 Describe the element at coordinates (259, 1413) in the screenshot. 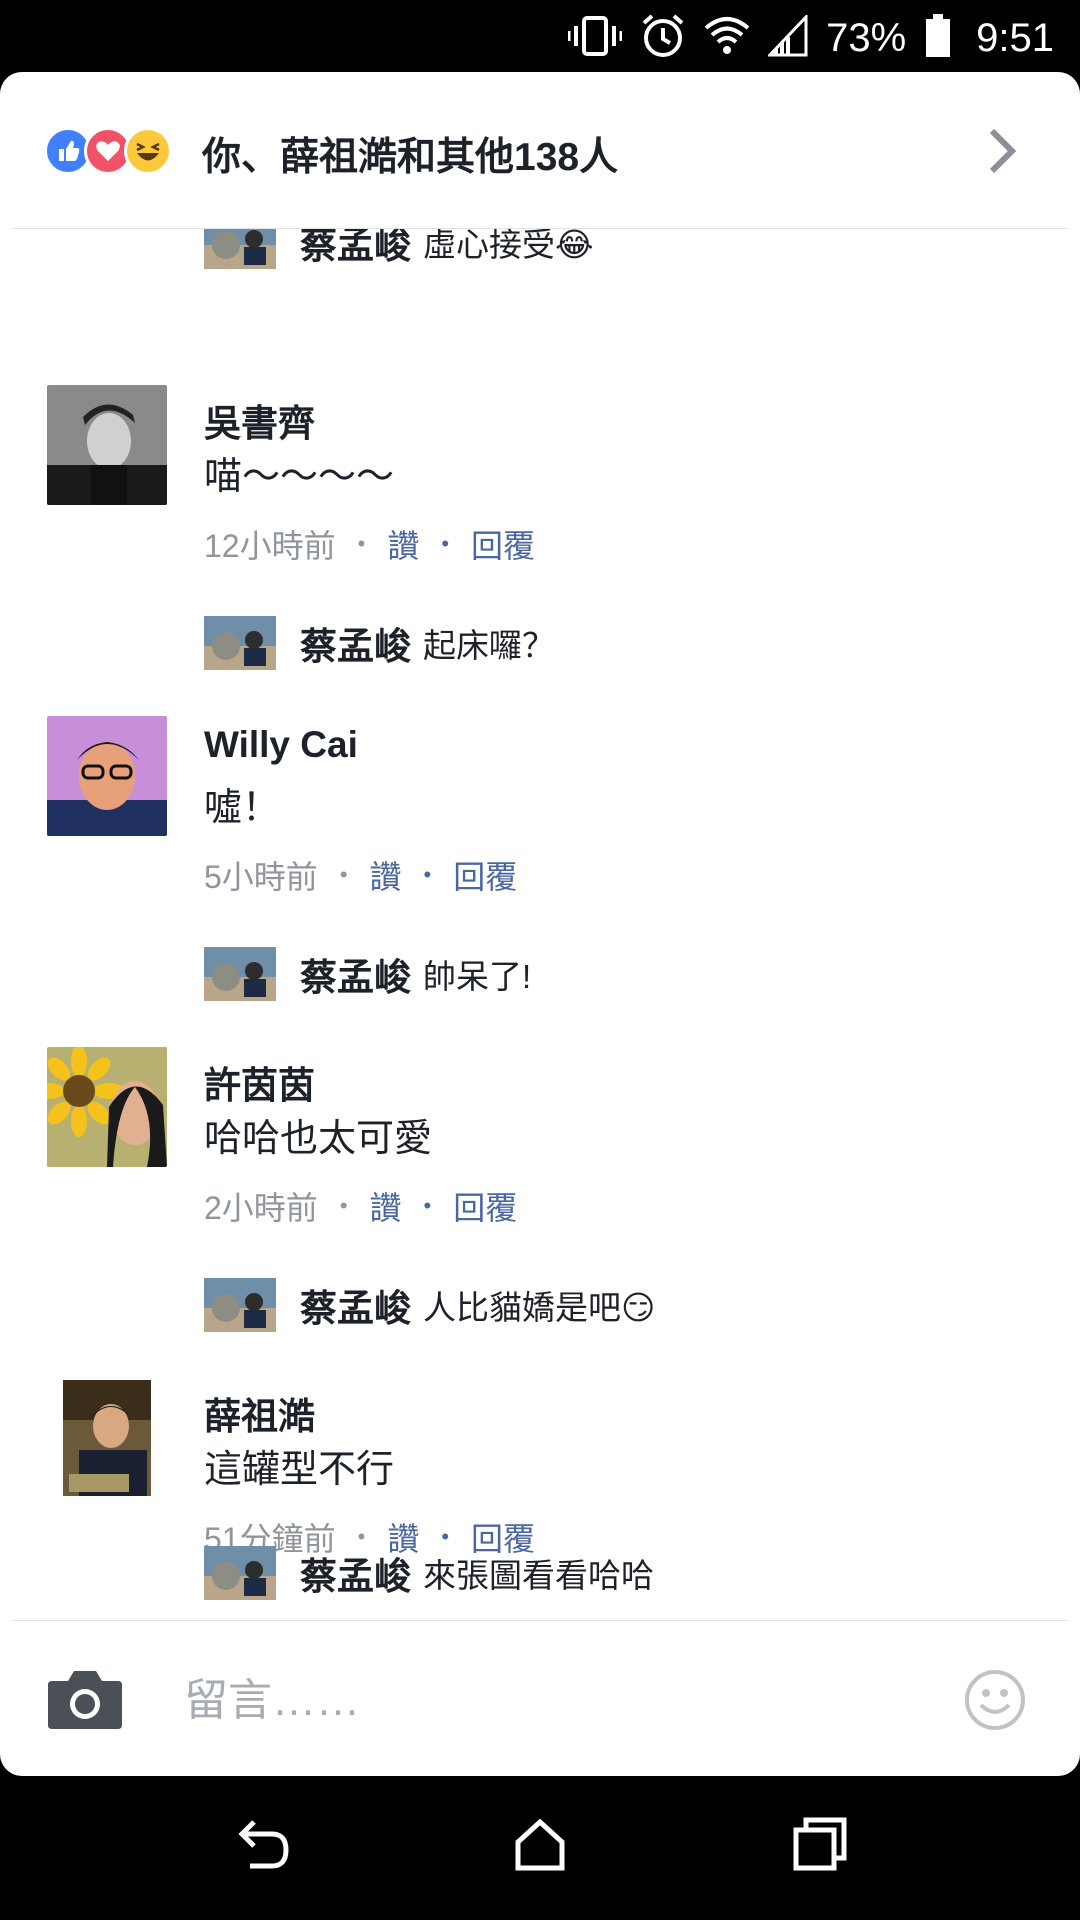

I see `comment-author: 薛祖澔` at that location.